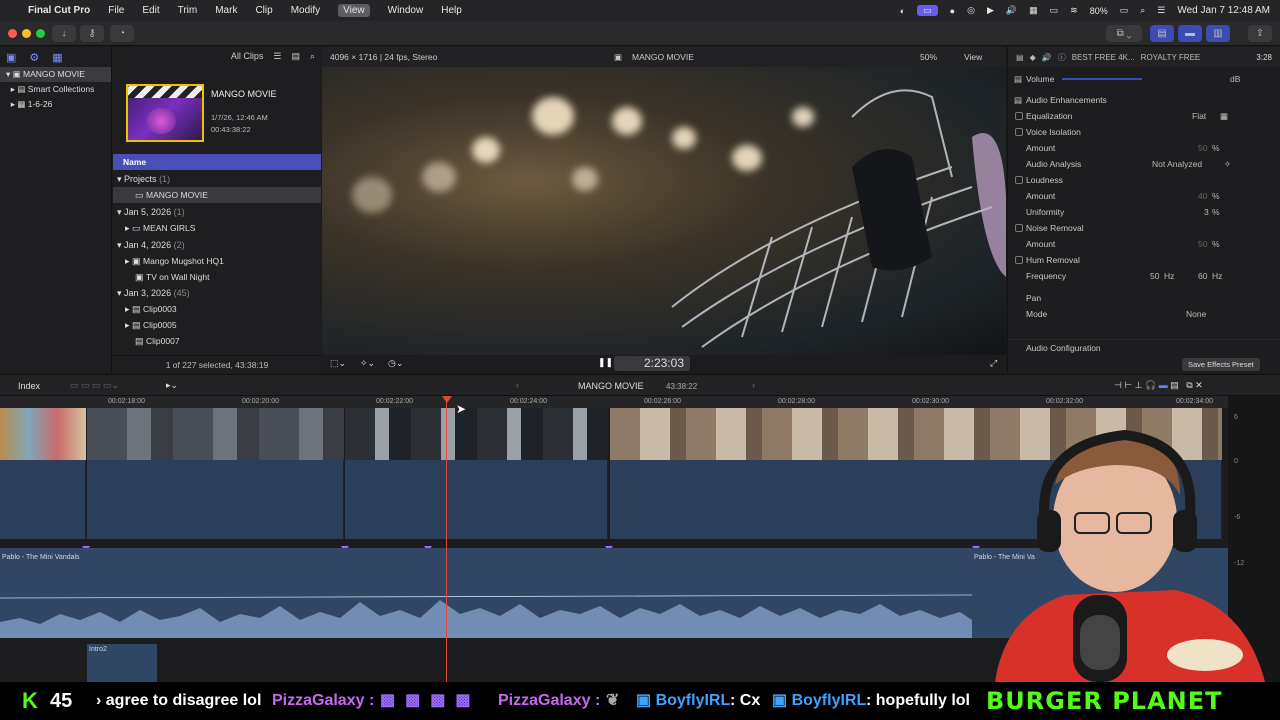 The image size is (1280, 720). Describe the element at coordinates (446, 539) in the screenshot. I see `playhead` at that location.